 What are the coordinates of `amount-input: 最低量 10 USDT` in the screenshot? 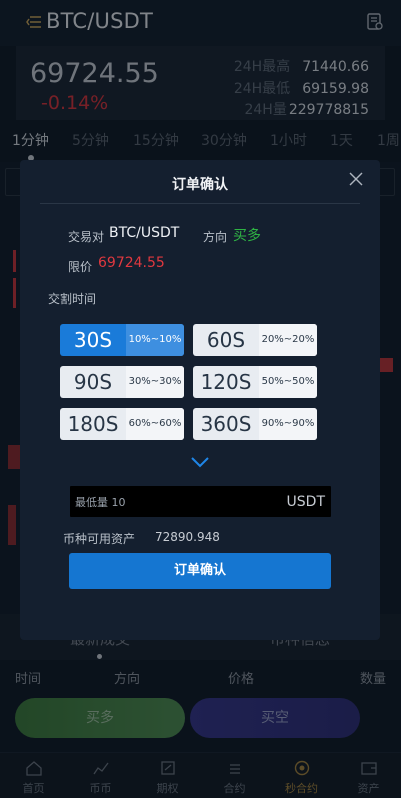 It's located at (200, 501).